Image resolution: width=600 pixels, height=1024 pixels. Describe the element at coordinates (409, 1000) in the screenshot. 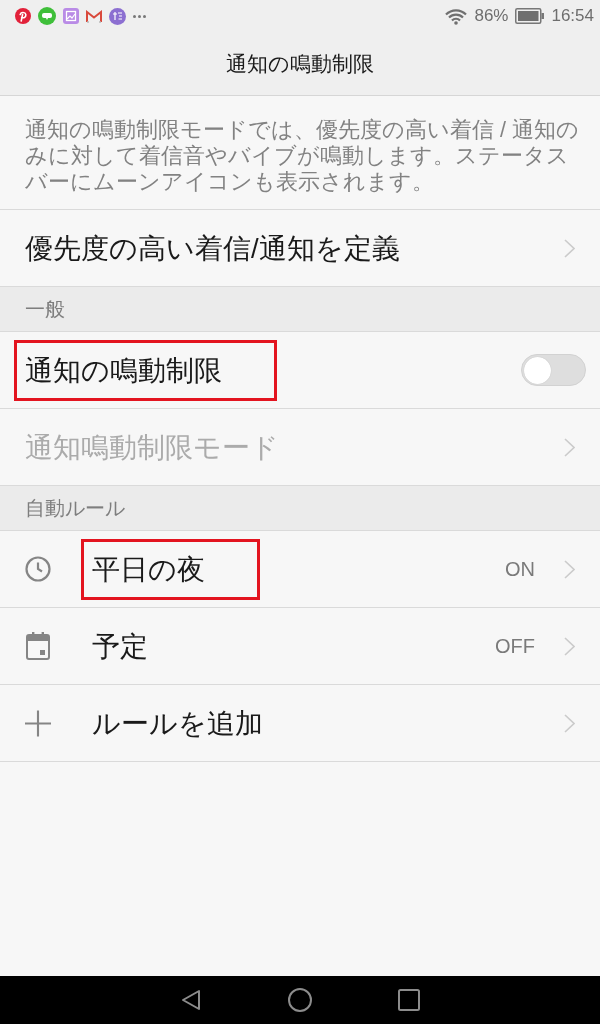

I see `recents-icon` at that location.